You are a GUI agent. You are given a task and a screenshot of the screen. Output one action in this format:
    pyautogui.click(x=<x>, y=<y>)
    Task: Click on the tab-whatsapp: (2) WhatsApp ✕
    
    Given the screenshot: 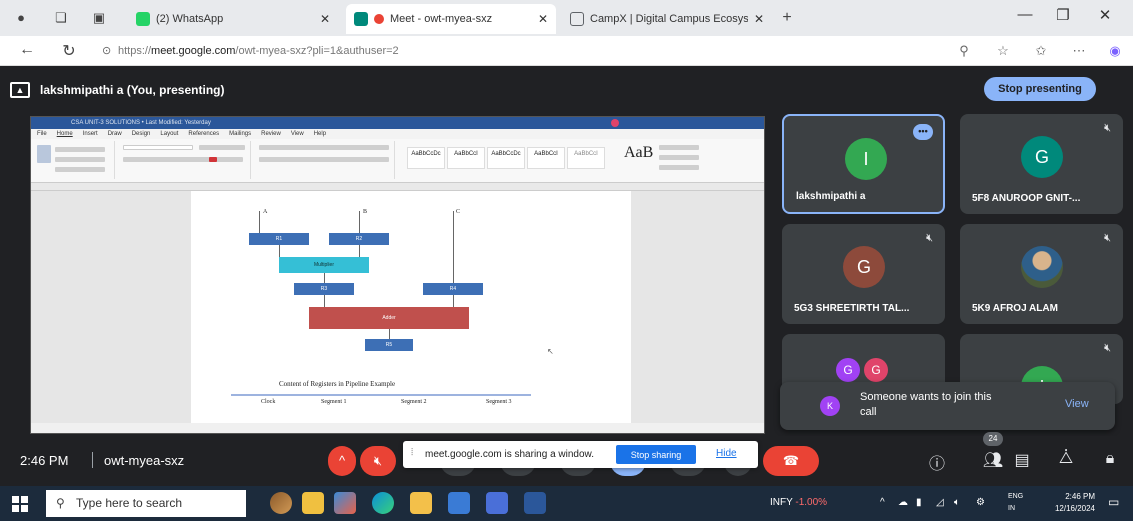 What is the action you would take?
    pyautogui.click(x=233, y=19)
    